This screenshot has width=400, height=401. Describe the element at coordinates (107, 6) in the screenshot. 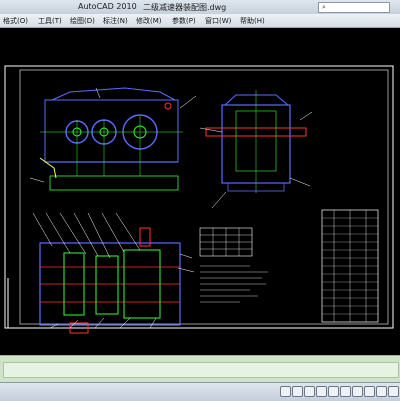

I see `app-title: AutoCAD 2010` at that location.